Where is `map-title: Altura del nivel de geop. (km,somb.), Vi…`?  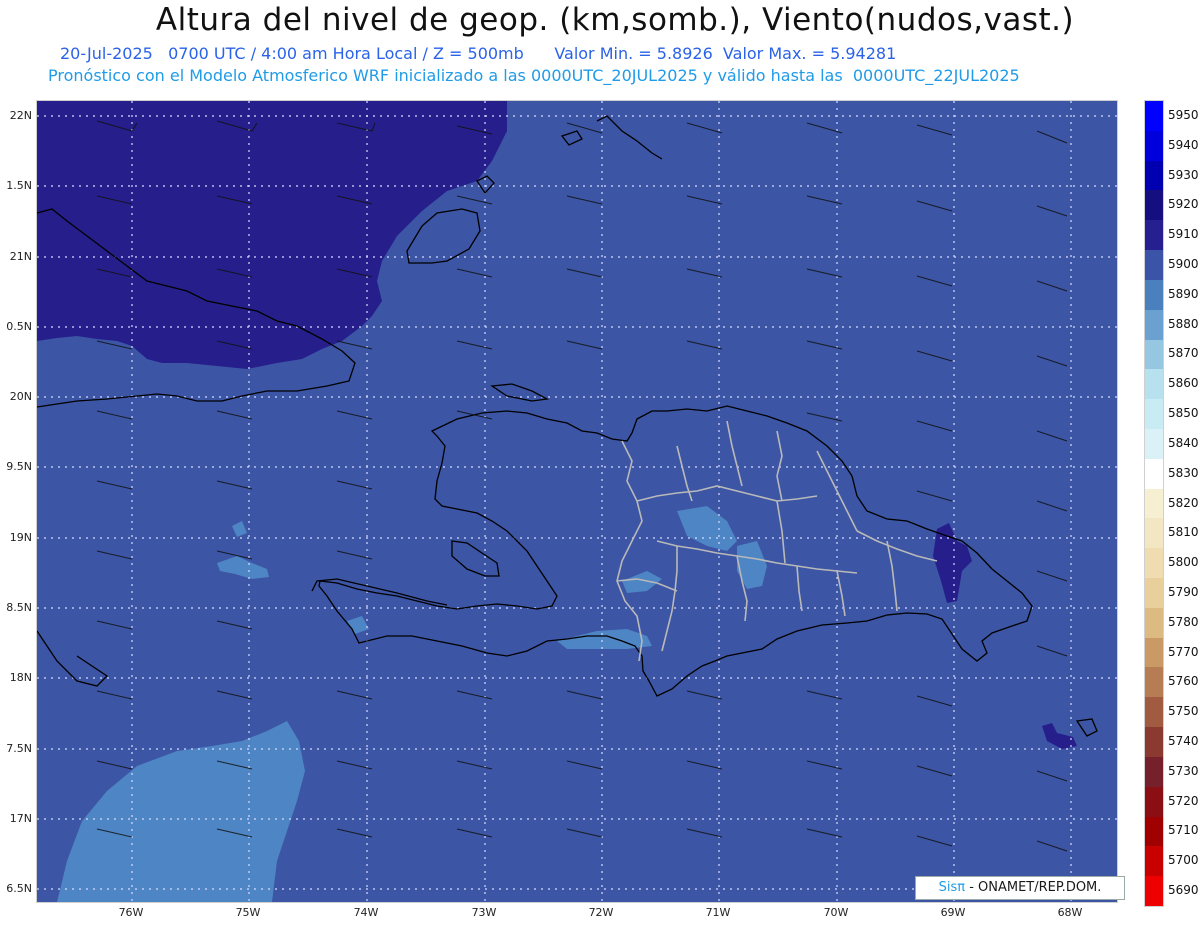 map-title: Altura del nivel de geop. (km,somb.), Vi… is located at coordinates (615, 20).